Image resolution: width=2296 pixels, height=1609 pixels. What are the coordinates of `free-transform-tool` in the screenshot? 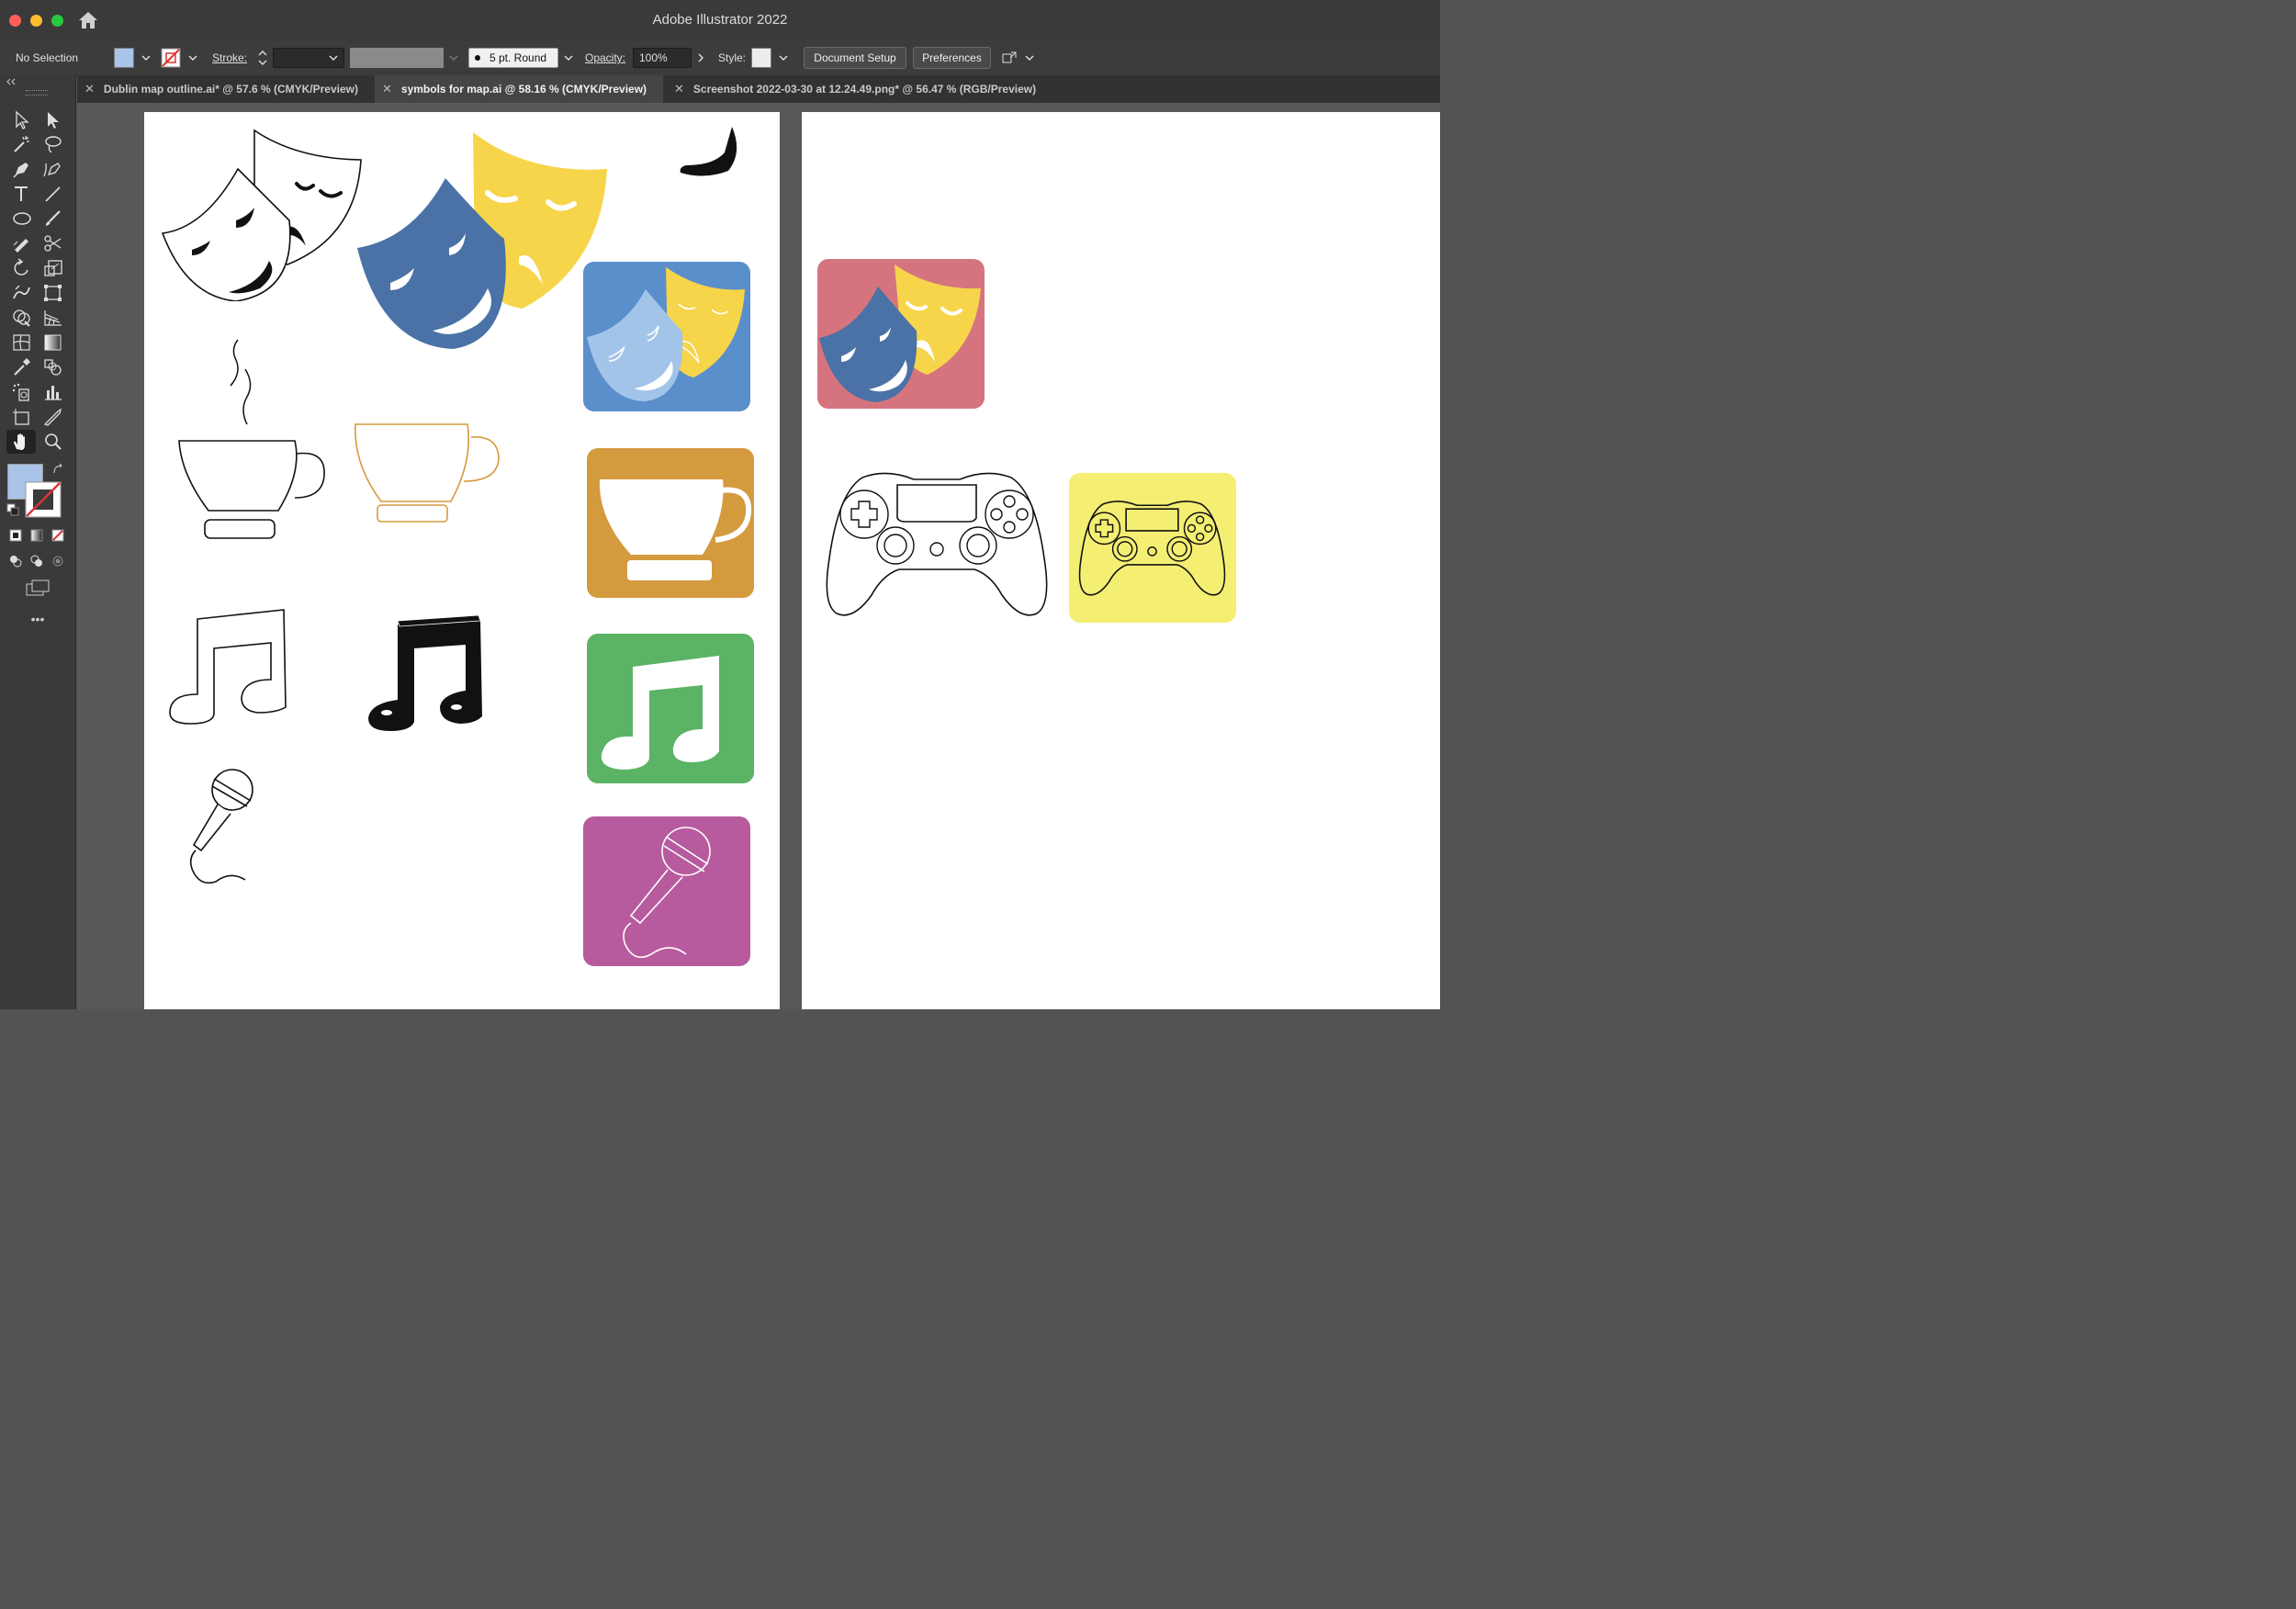 It's located at (53, 293).